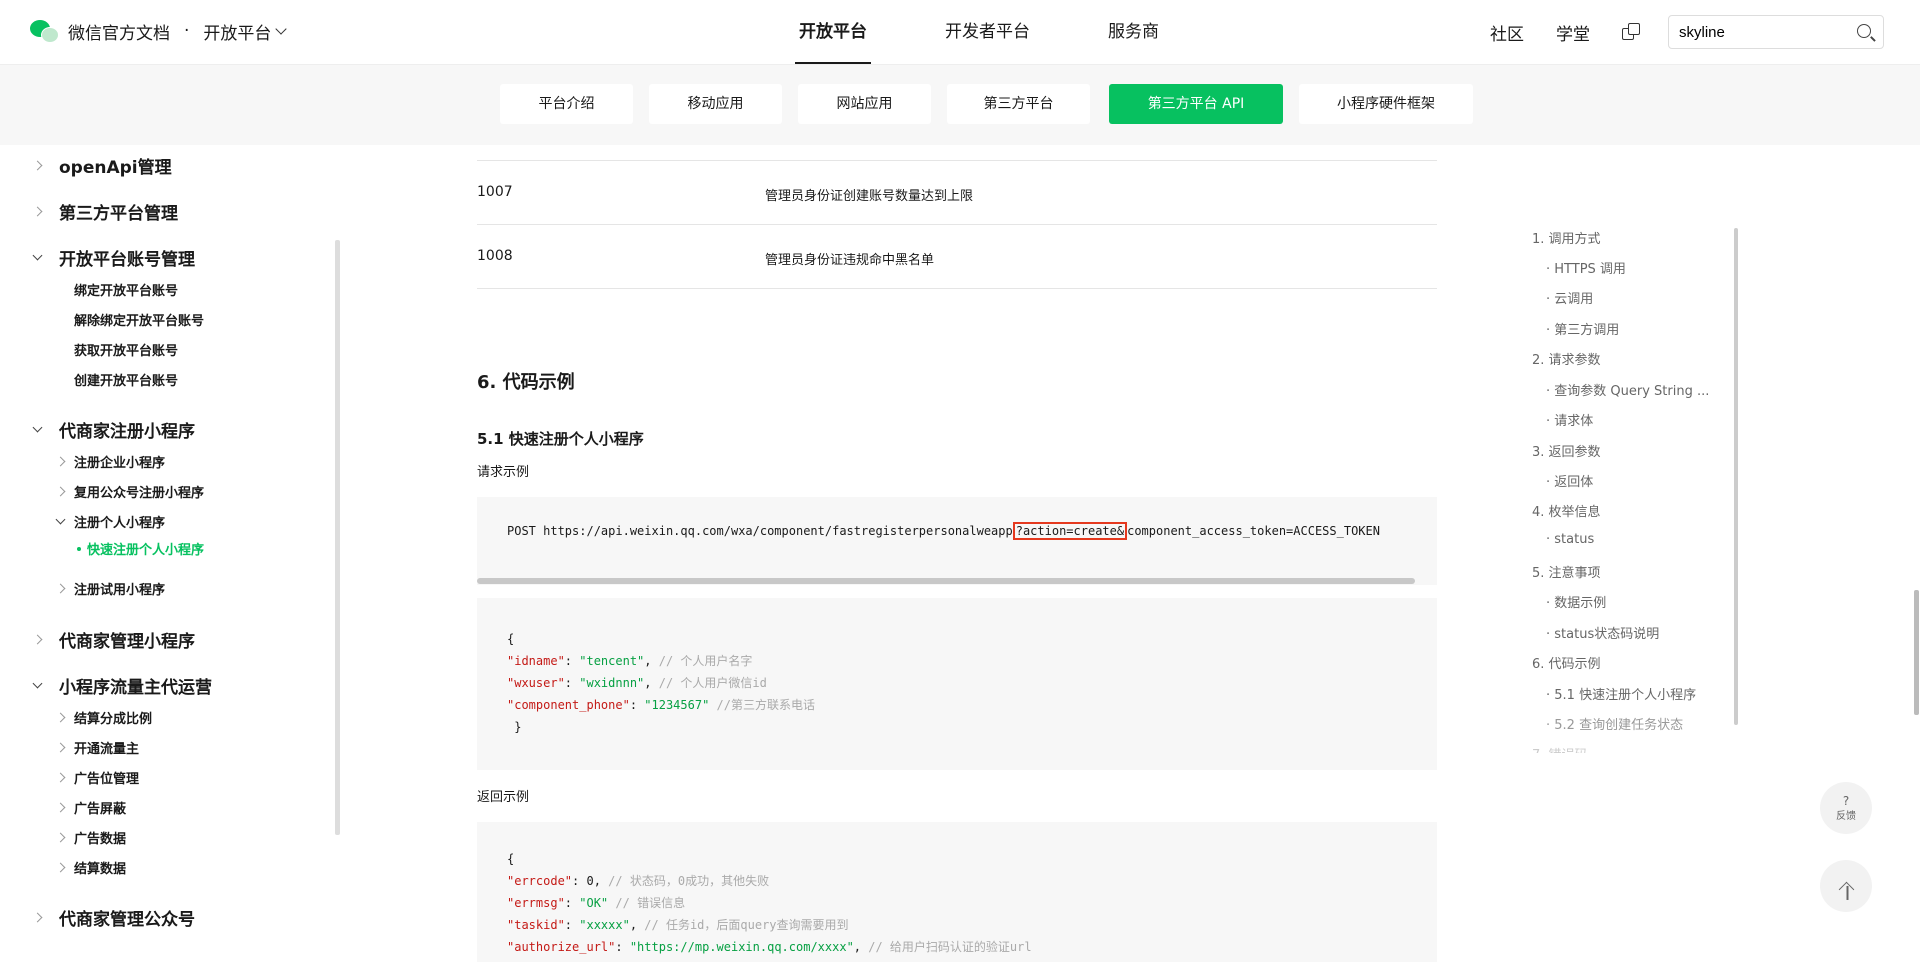  What do you see at coordinates (869, 196) in the screenshot?
I see `error-desc: 管理员身份证创建账号数量达到上限` at bounding box center [869, 196].